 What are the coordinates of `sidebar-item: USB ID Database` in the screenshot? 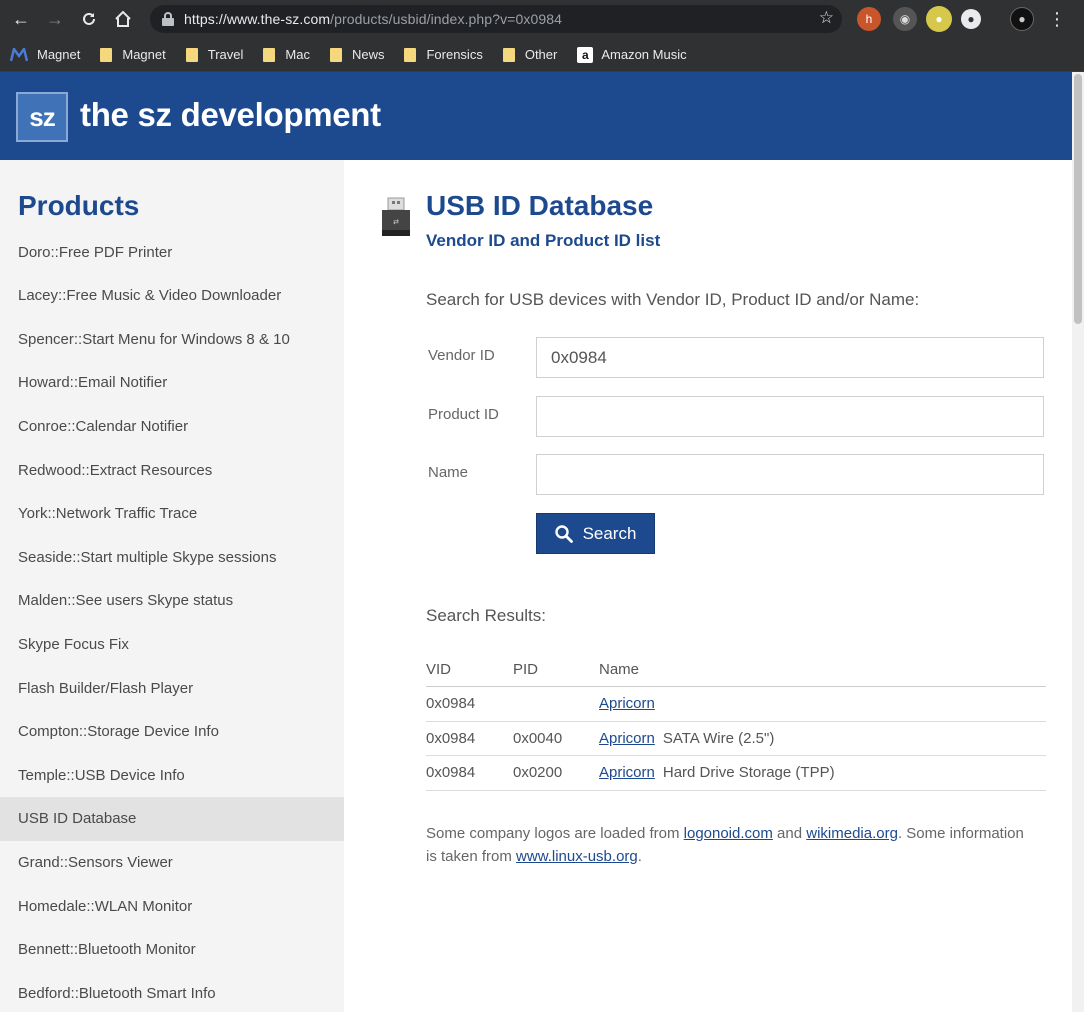 It's located at (172, 818).